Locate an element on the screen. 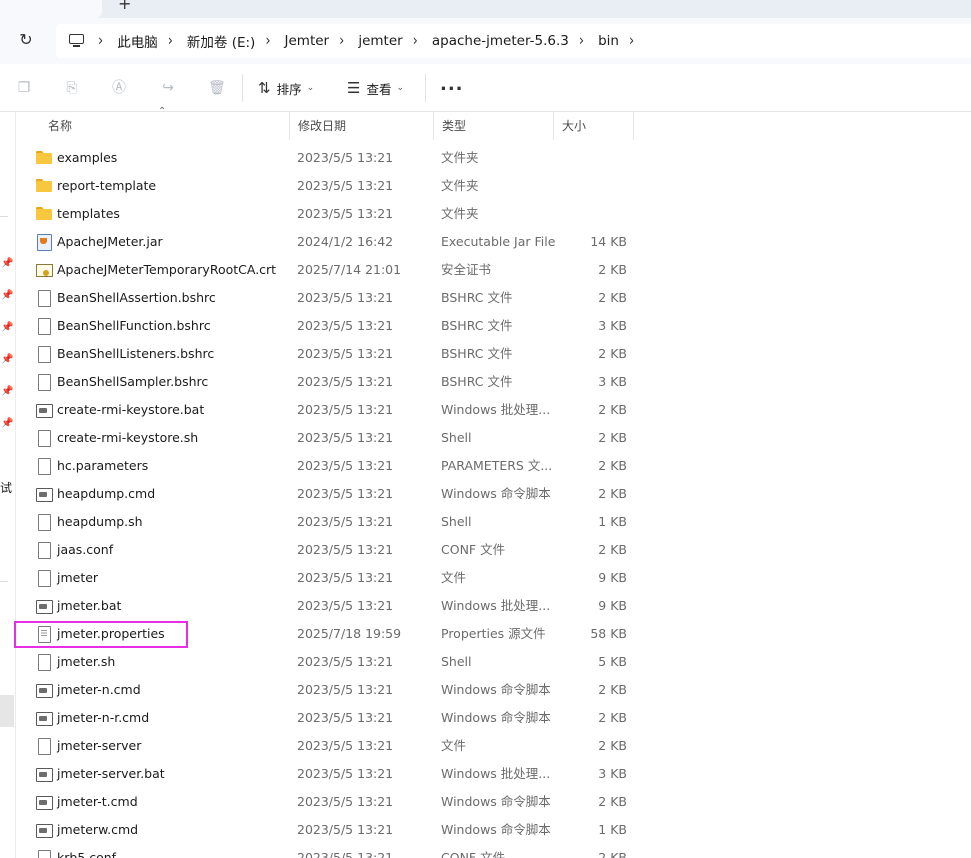 The height and width of the screenshot is (858, 971). file-name: hc.parameters is located at coordinates (103, 465).